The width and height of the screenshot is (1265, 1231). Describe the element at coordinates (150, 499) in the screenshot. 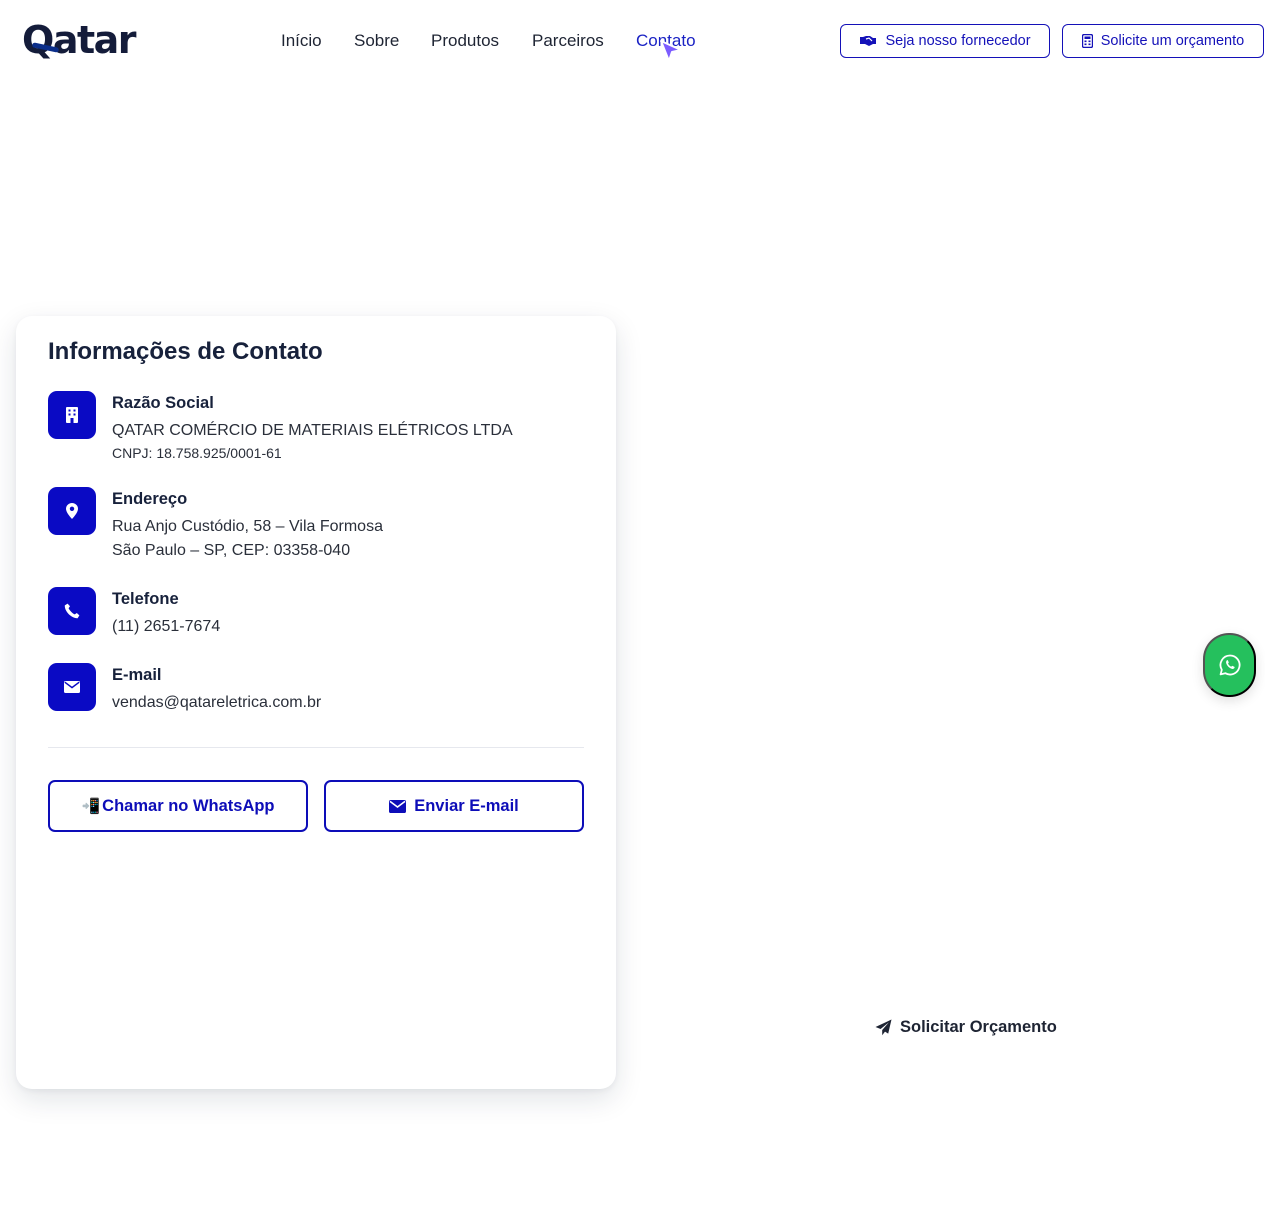

I see `address-label: Endereço` at that location.